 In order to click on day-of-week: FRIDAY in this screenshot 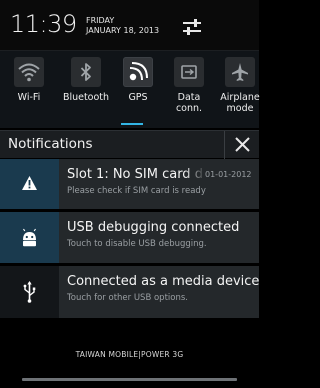, I will do `click(100, 20)`.